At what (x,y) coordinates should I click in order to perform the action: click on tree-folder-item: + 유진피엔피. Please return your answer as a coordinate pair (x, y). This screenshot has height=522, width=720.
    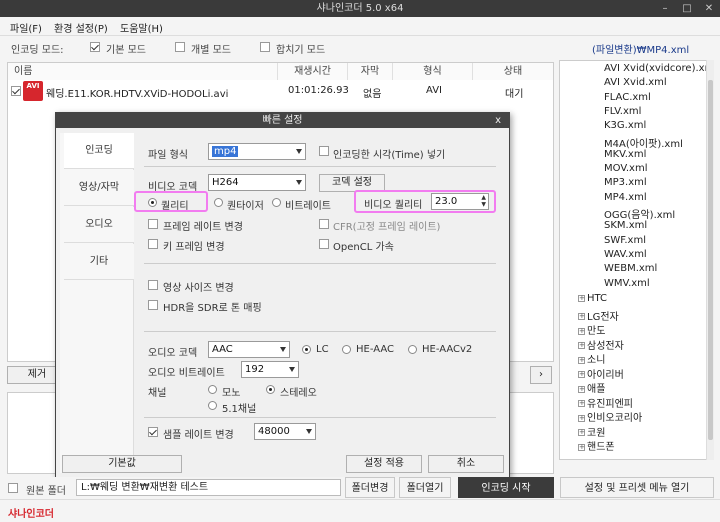
    Looking at the image, I should click on (605, 402).